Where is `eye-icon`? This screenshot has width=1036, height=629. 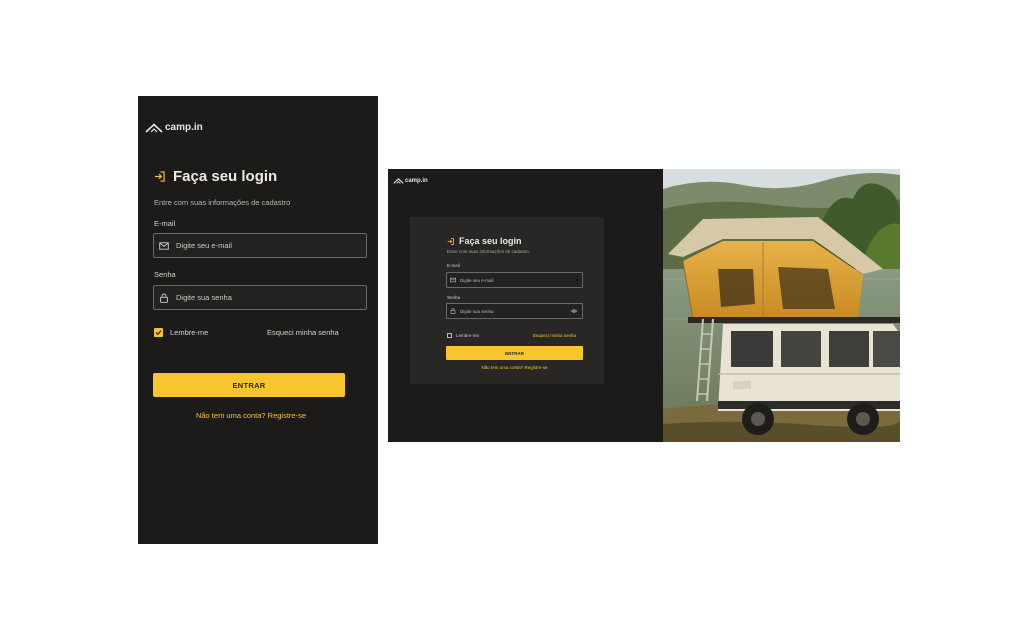 eye-icon is located at coordinates (574, 311).